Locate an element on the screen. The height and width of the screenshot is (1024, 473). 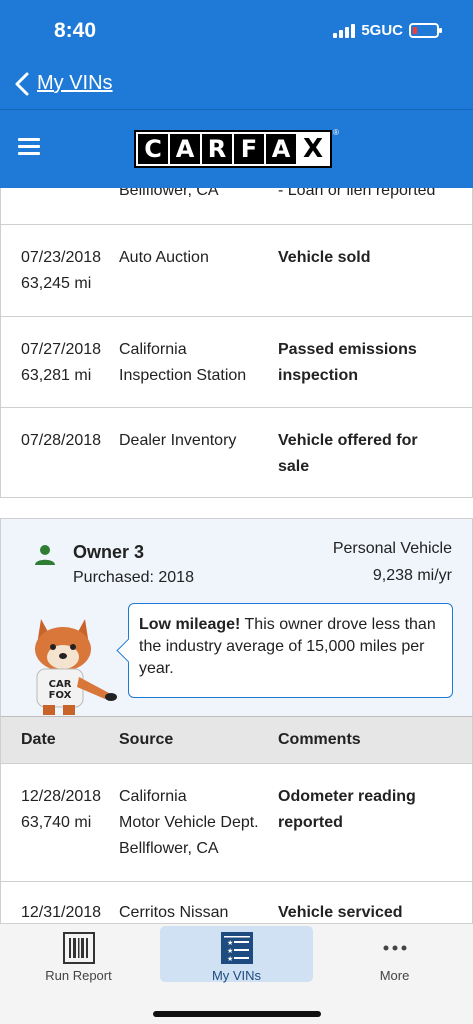
more-icon is located at coordinates (394, 948).